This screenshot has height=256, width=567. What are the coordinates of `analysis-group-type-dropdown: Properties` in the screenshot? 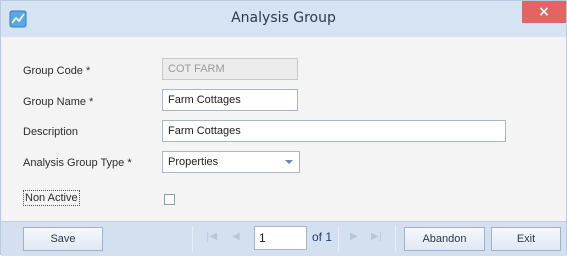 It's located at (231, 162).